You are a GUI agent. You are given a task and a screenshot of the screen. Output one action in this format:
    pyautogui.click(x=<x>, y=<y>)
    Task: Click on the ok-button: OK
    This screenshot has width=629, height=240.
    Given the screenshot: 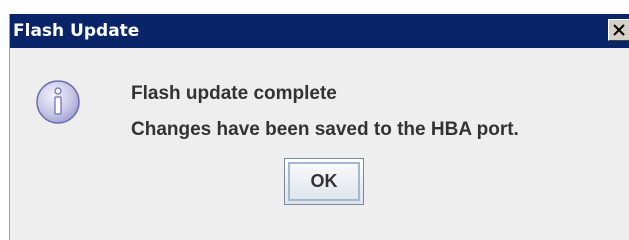 What is the action you would take?
    pyautogui.click(x=324, y=181)
    